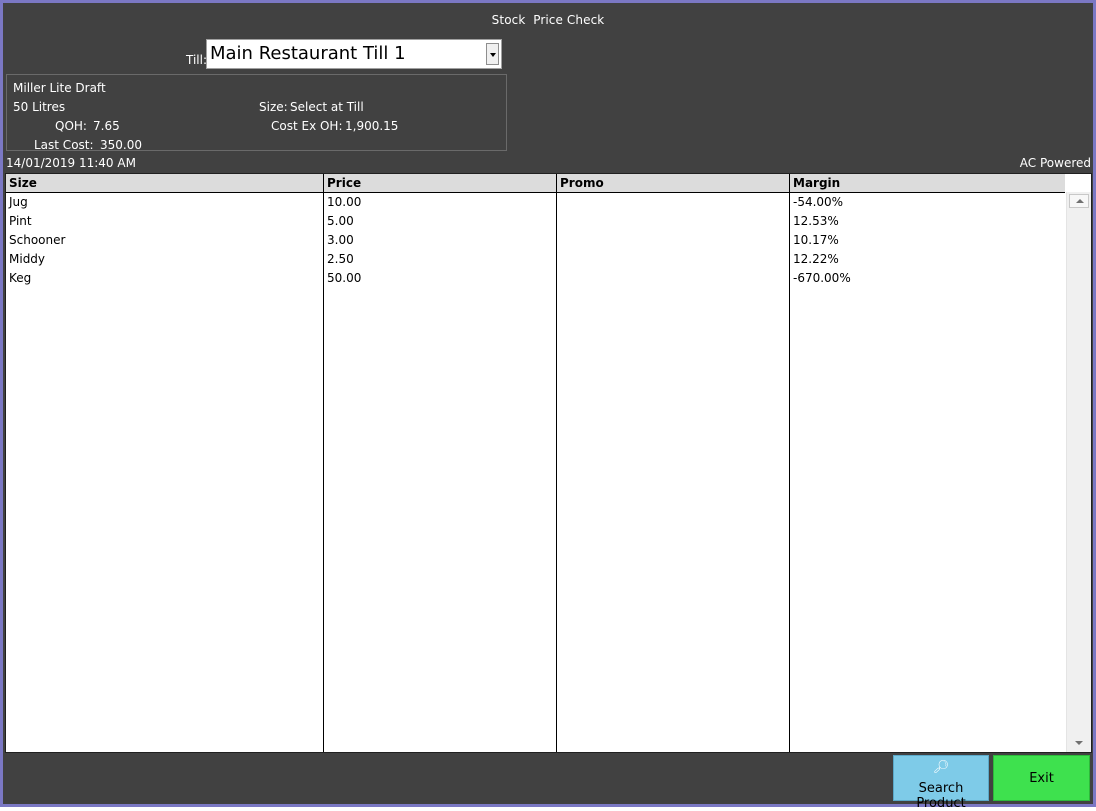  What do you see at coordinates (535, 259) in the screenshot?
I see `table-row: Middy 2.50 12.22%` at bounding box center [535, 259].